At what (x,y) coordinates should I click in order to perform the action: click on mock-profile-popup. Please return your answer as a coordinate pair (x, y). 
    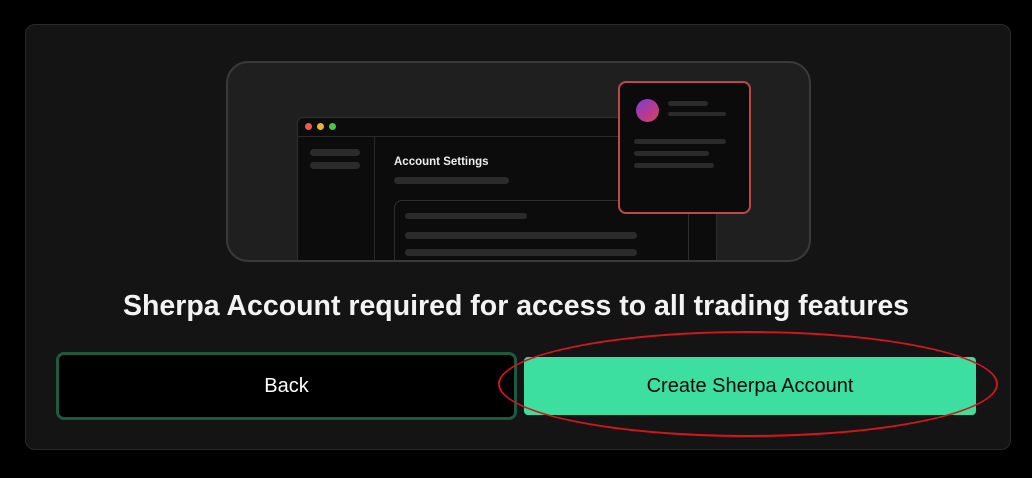
    Looking at the image, I should click on (684, 147).